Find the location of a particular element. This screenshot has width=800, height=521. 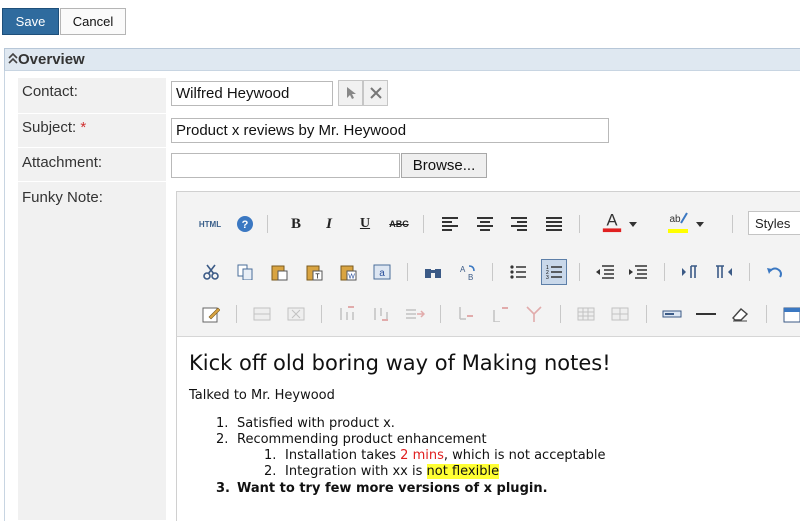

insert-table-row-button is located at coordinates (262, 314).